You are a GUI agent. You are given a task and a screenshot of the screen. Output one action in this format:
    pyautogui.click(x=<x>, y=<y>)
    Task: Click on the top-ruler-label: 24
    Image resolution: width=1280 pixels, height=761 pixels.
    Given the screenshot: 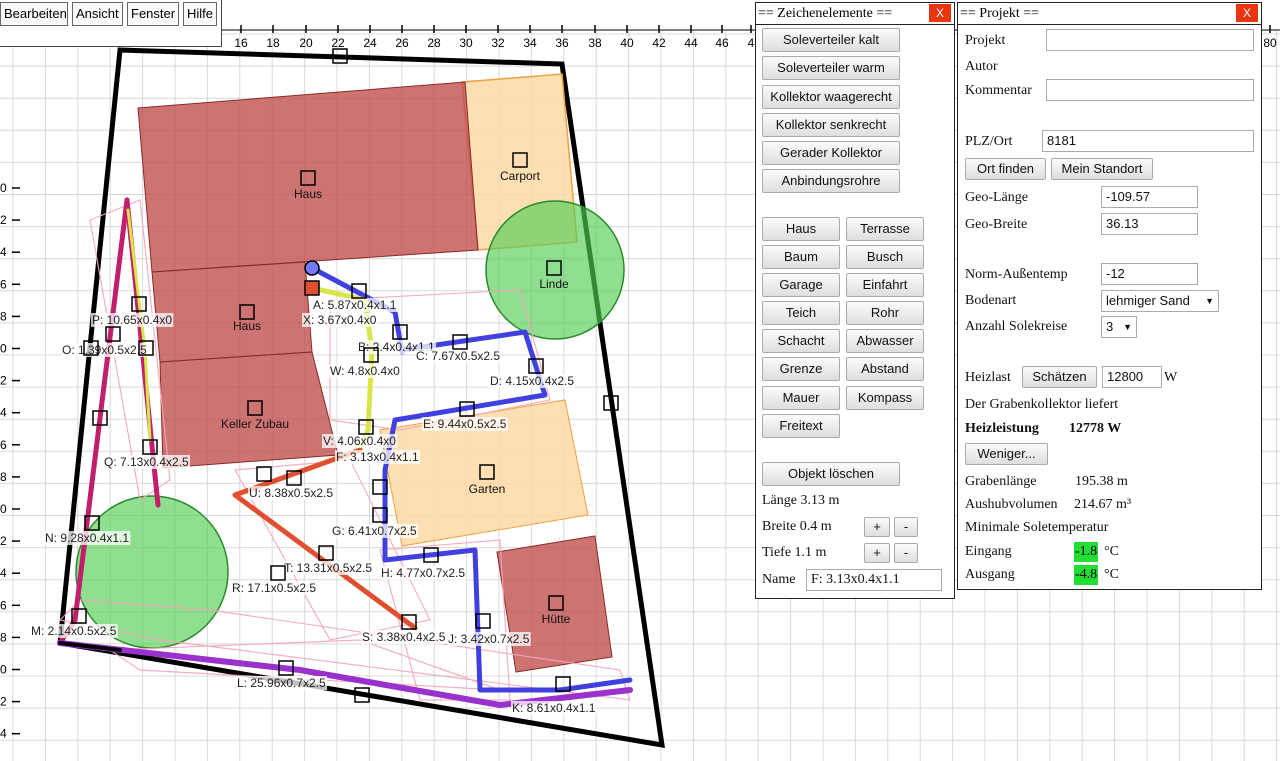 What is the action you would take?
    pyautogui.click(x=370, y=43)
    